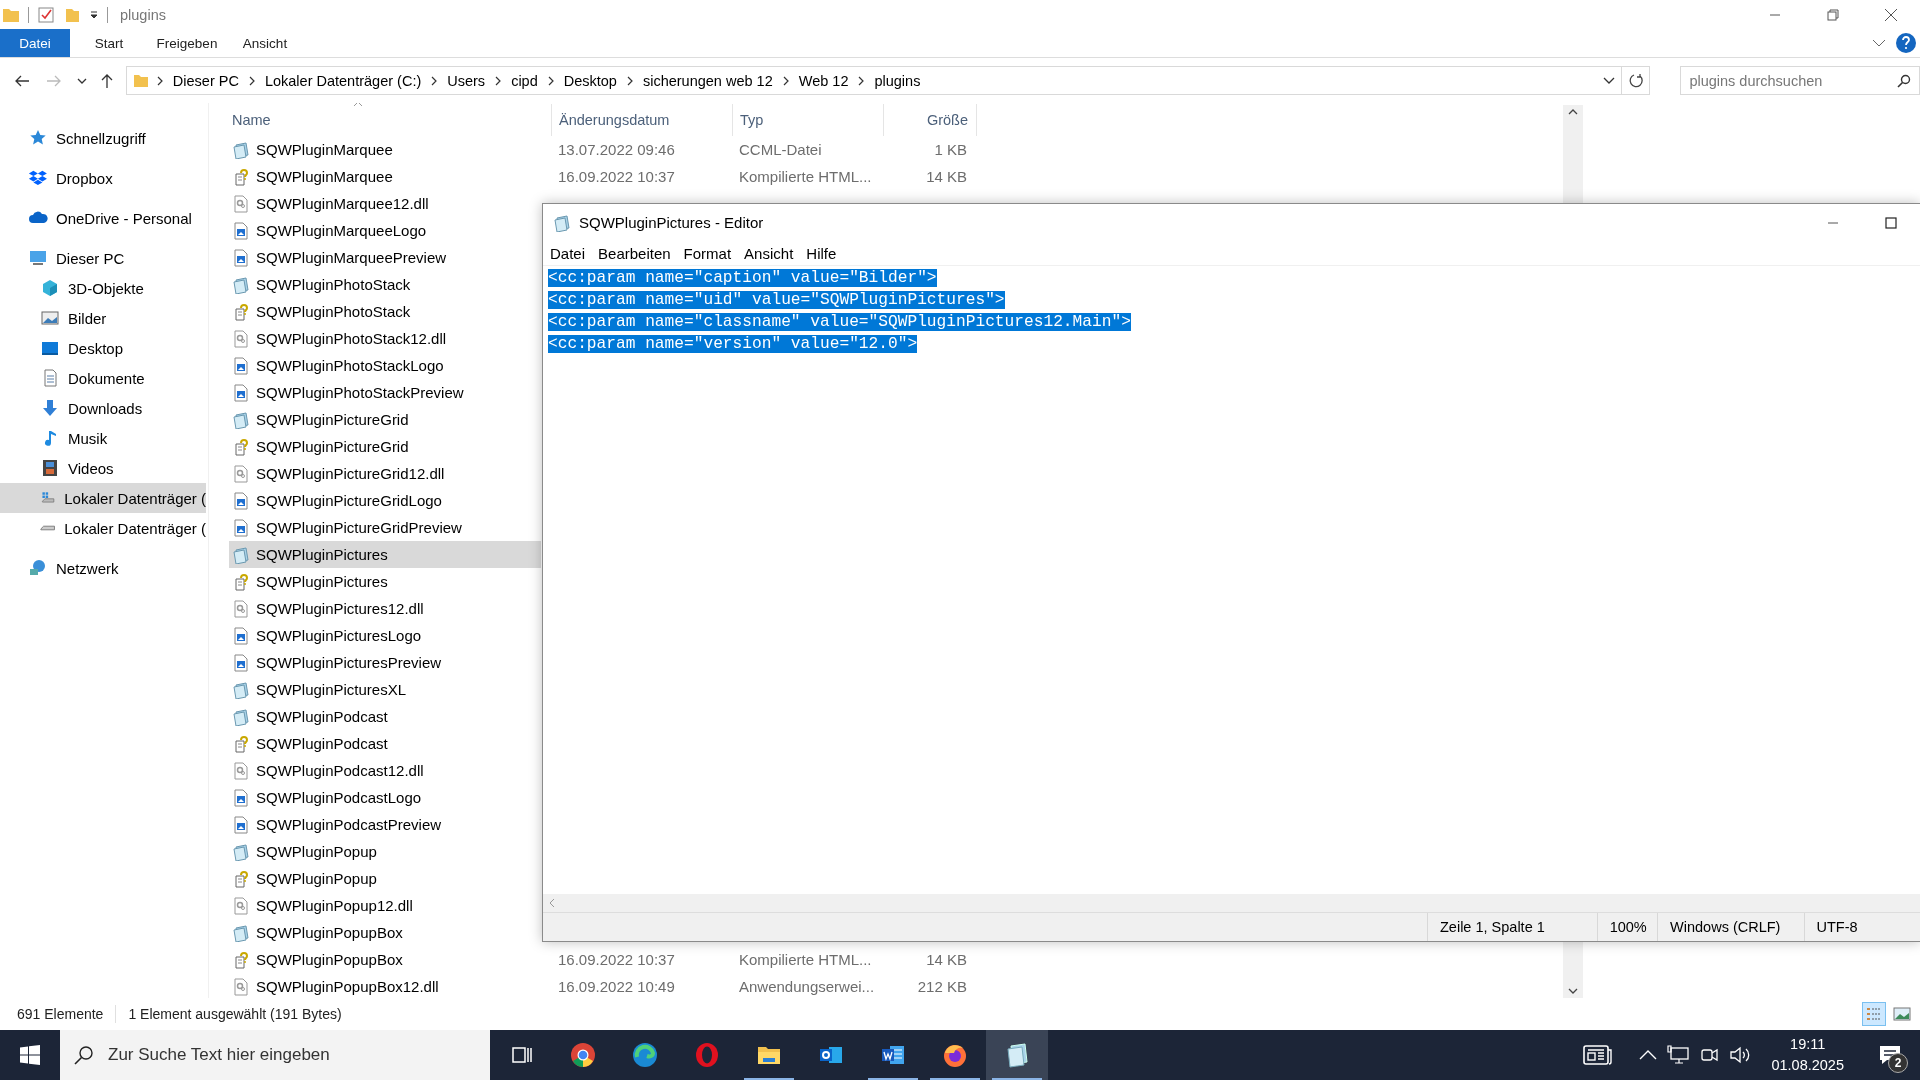 The width and height of the screenshot is (1920, 1080). I want to click on file-item: SQWPluginPicturesPreview, so click(385, 662).